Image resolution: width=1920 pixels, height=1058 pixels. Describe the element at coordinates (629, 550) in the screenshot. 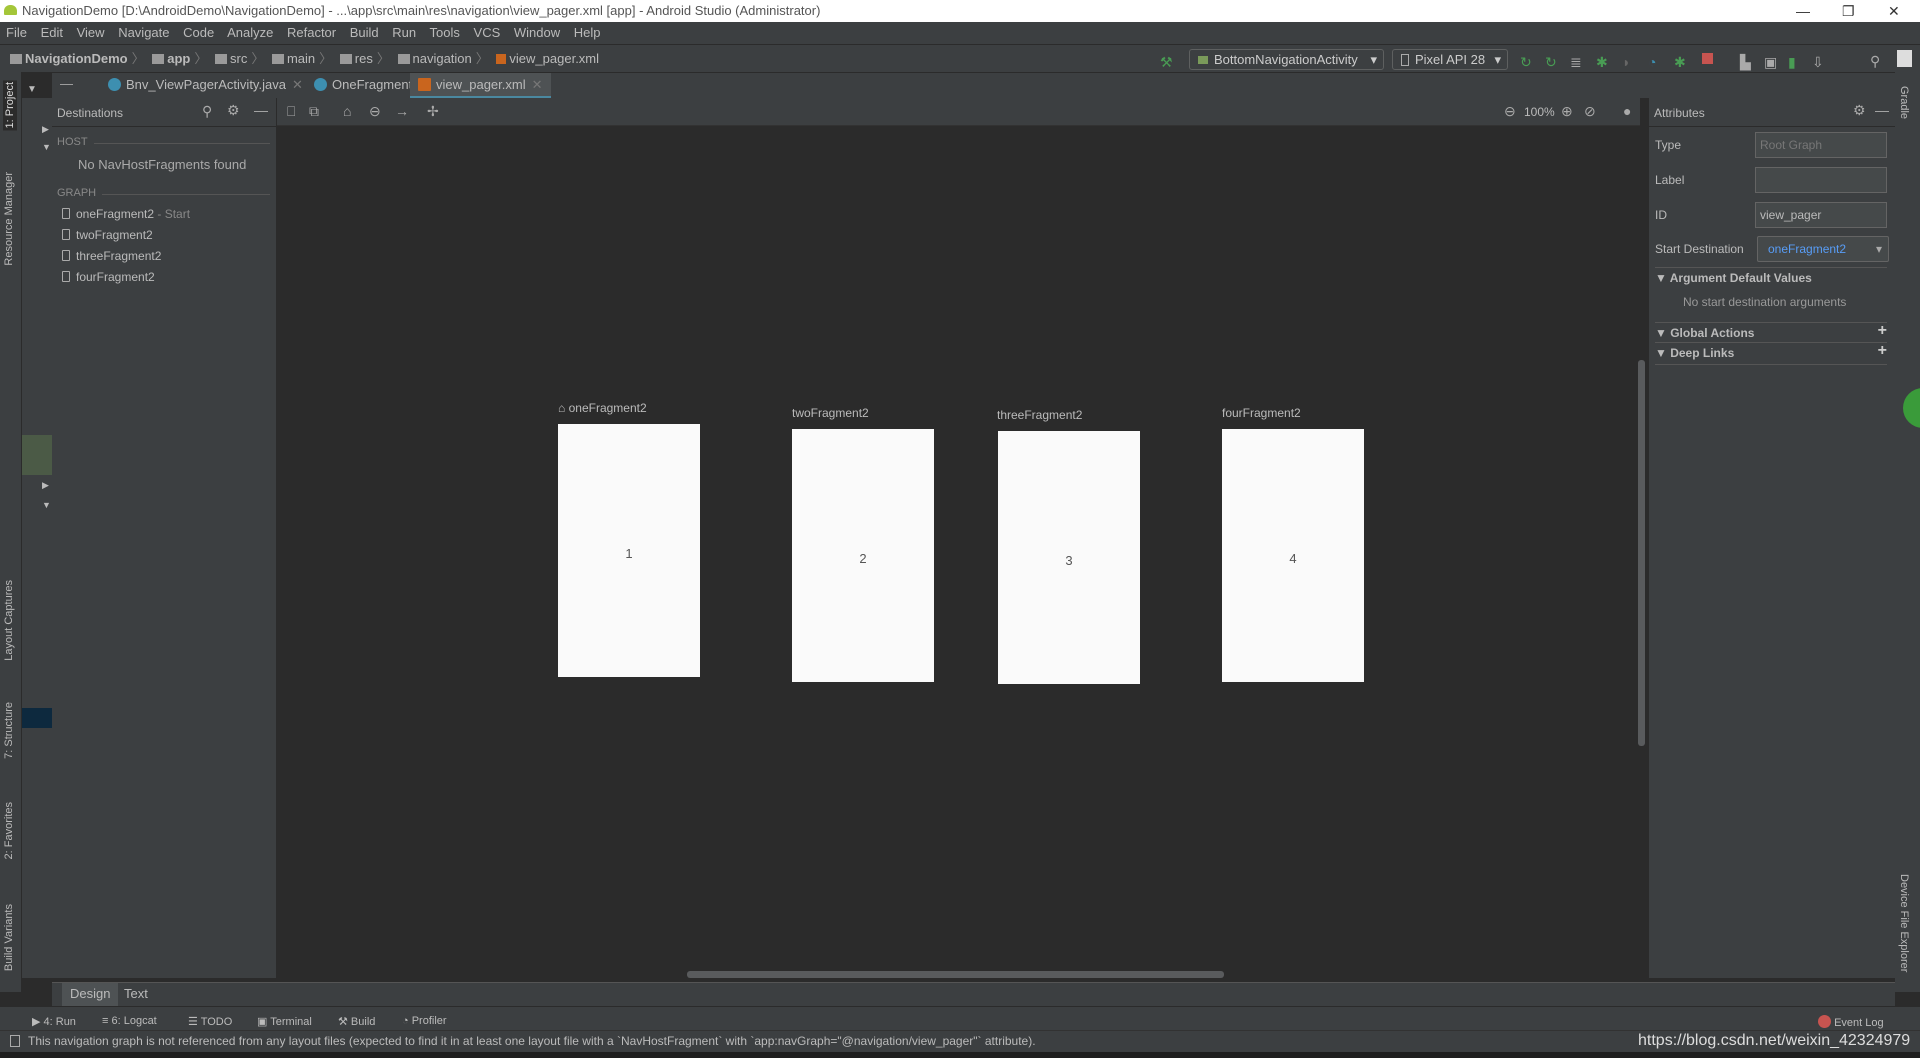

I see `fragment-destination: 1` at that location.